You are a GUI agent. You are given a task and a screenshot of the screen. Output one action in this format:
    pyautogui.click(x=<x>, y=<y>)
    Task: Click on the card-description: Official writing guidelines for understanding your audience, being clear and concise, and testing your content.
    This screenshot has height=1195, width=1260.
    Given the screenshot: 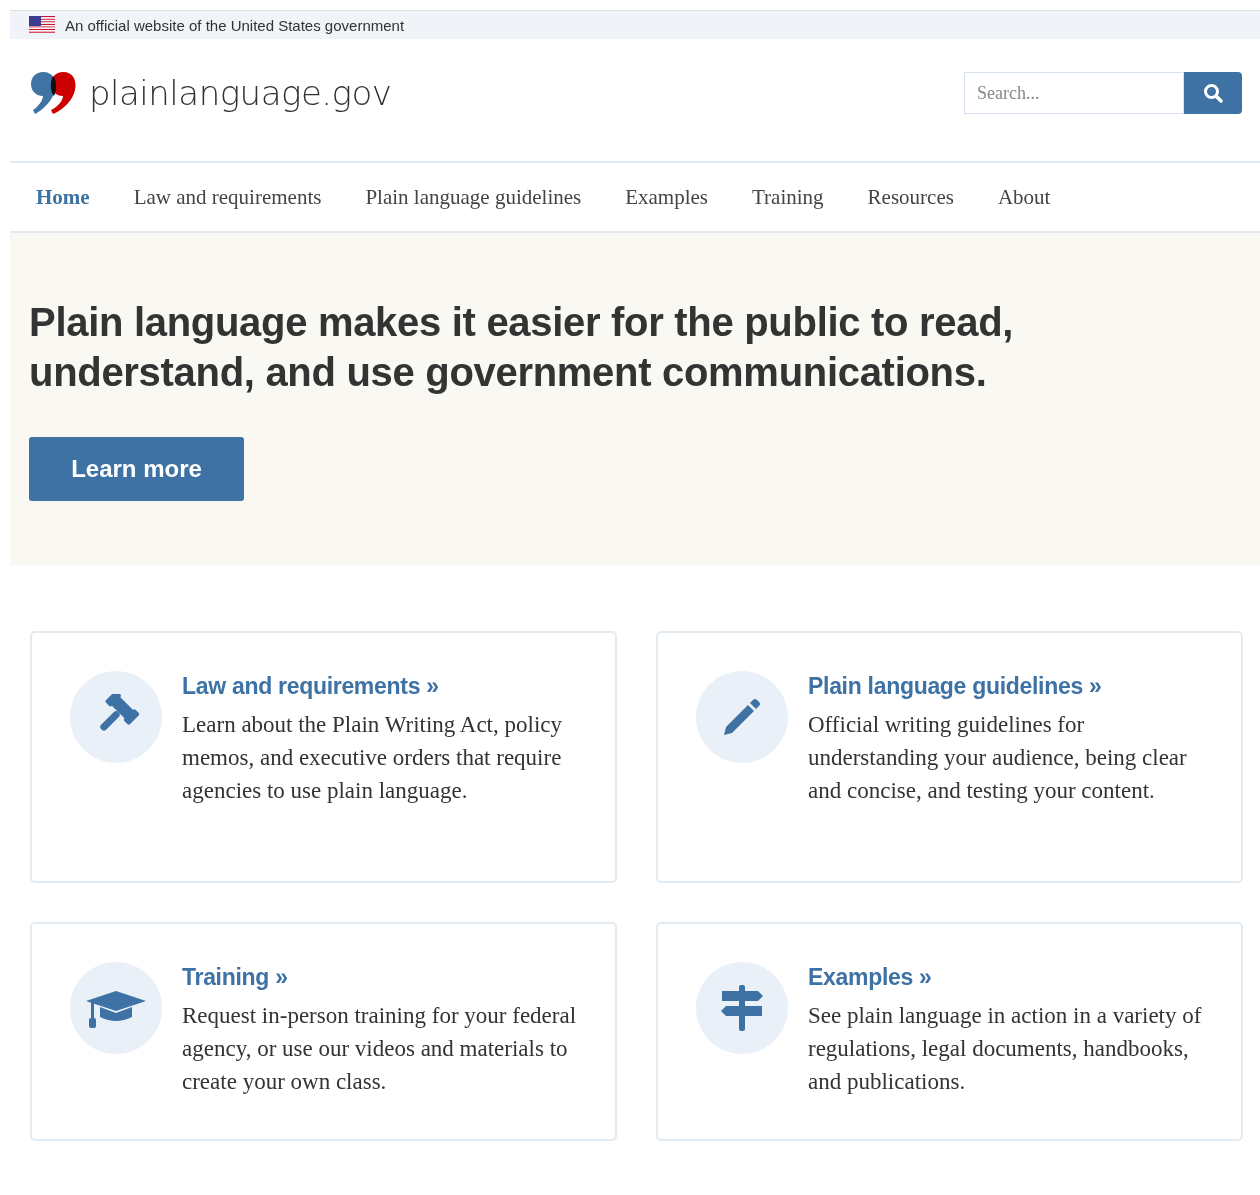 What is the action you would take?
    pyautogui.click(x=998, y=758)
    